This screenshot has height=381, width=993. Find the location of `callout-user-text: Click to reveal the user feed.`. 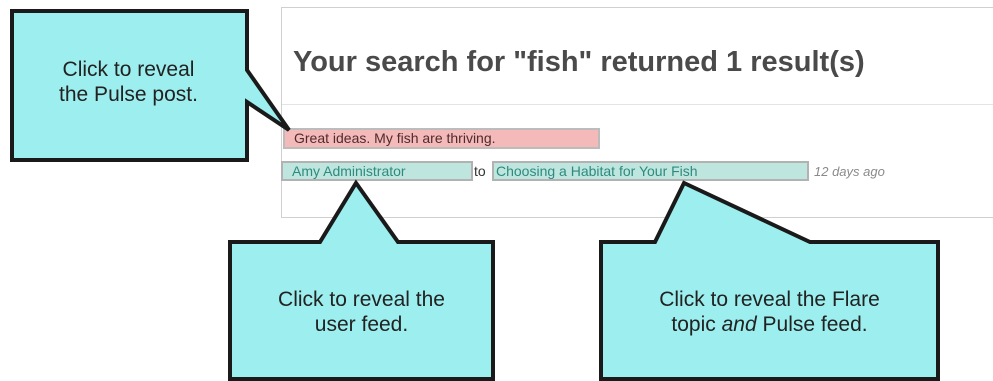

callout-user-text: Click to reveal the user feed. is located at coordinates (361, 312).